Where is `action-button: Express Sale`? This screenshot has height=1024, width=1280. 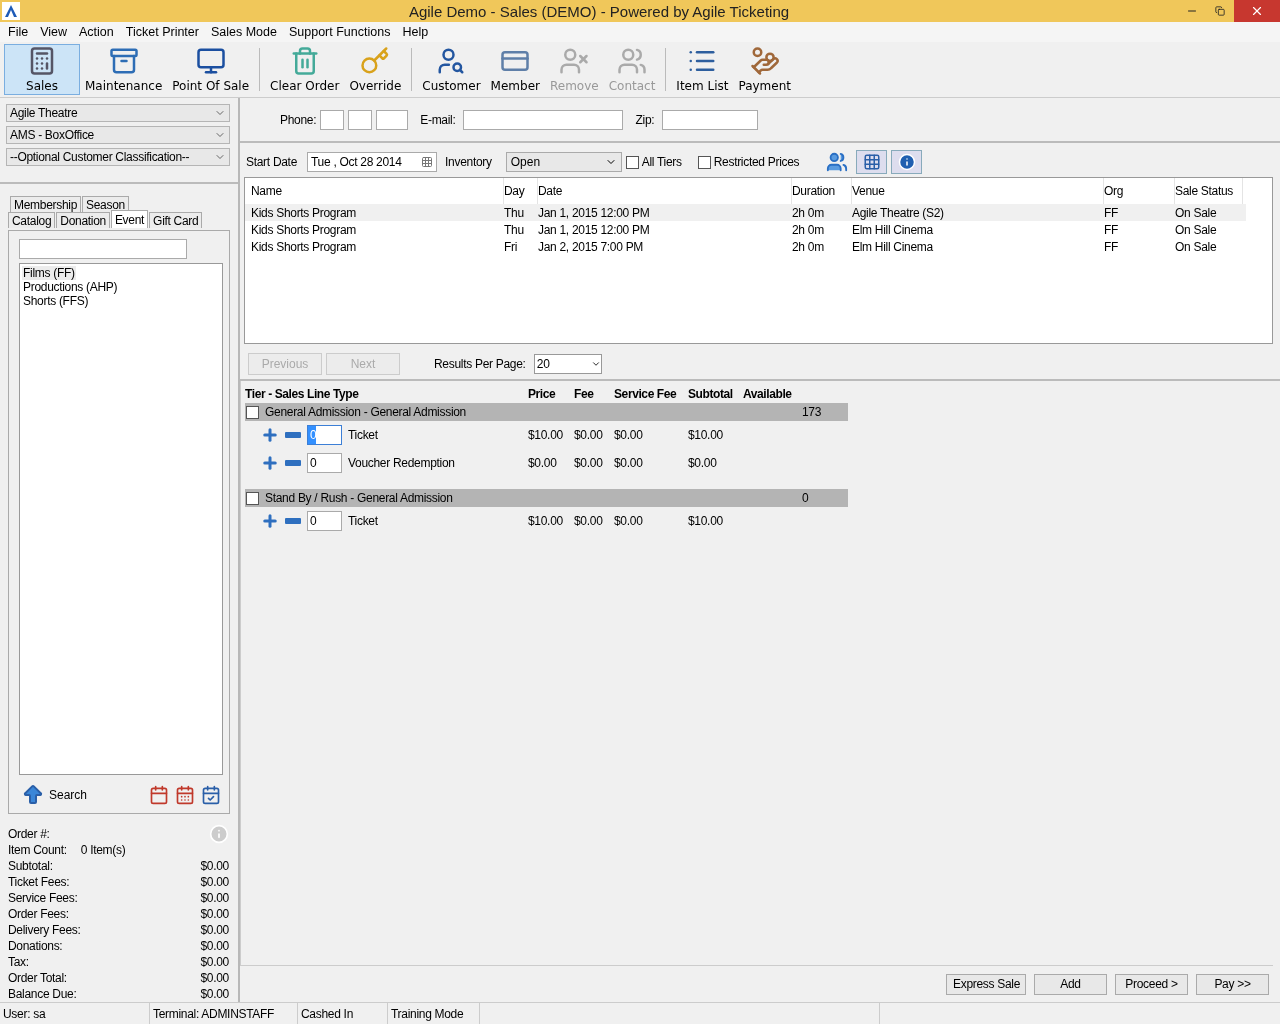
action-button: Express Sale is located at coordinates (986, 984).